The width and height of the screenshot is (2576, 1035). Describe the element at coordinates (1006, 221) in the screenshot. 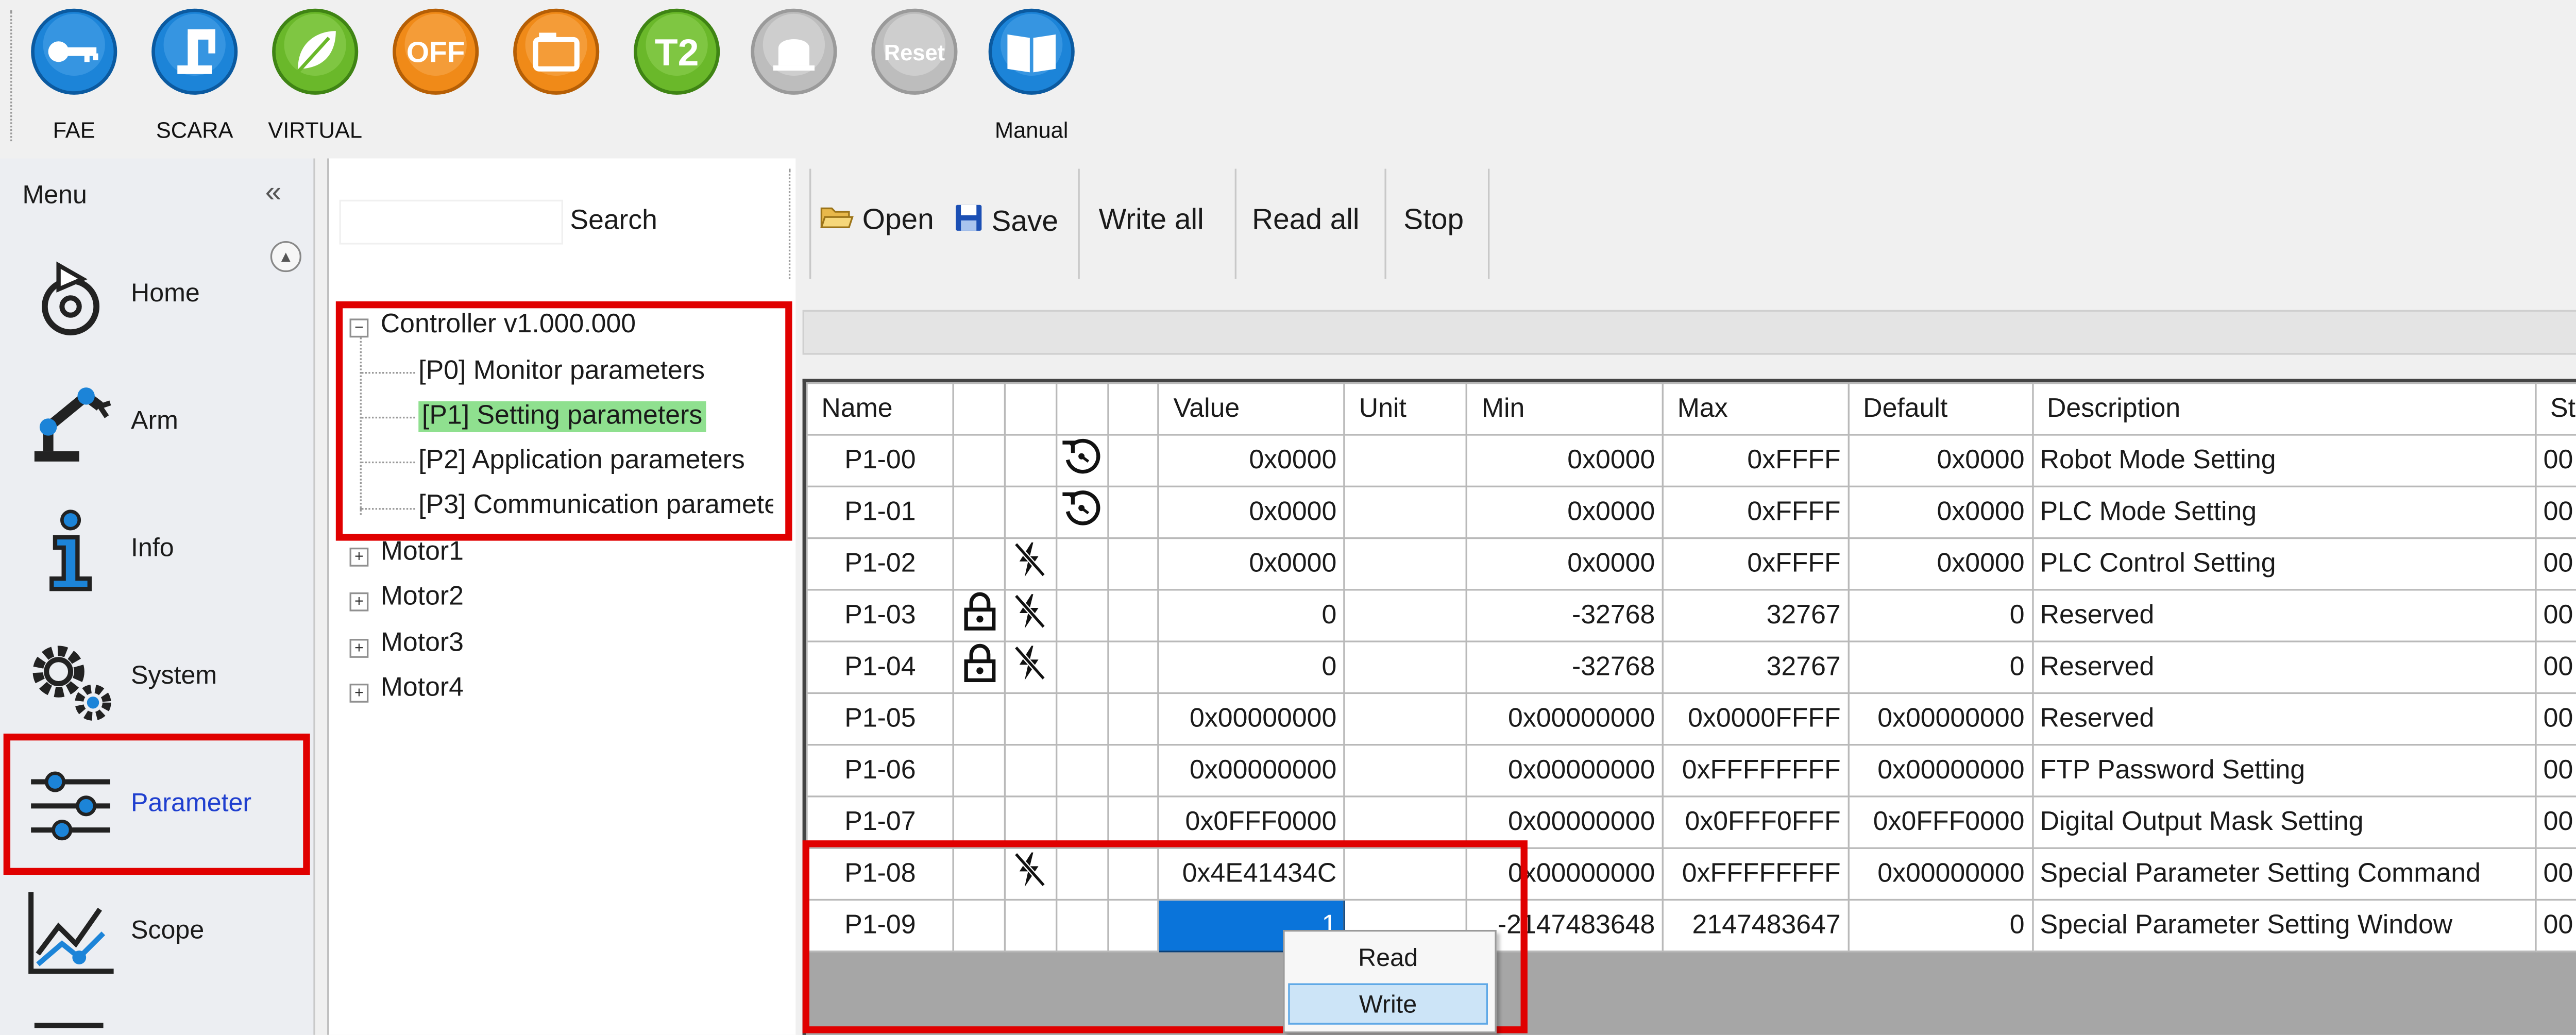

I see `save-button: Save` at that location.